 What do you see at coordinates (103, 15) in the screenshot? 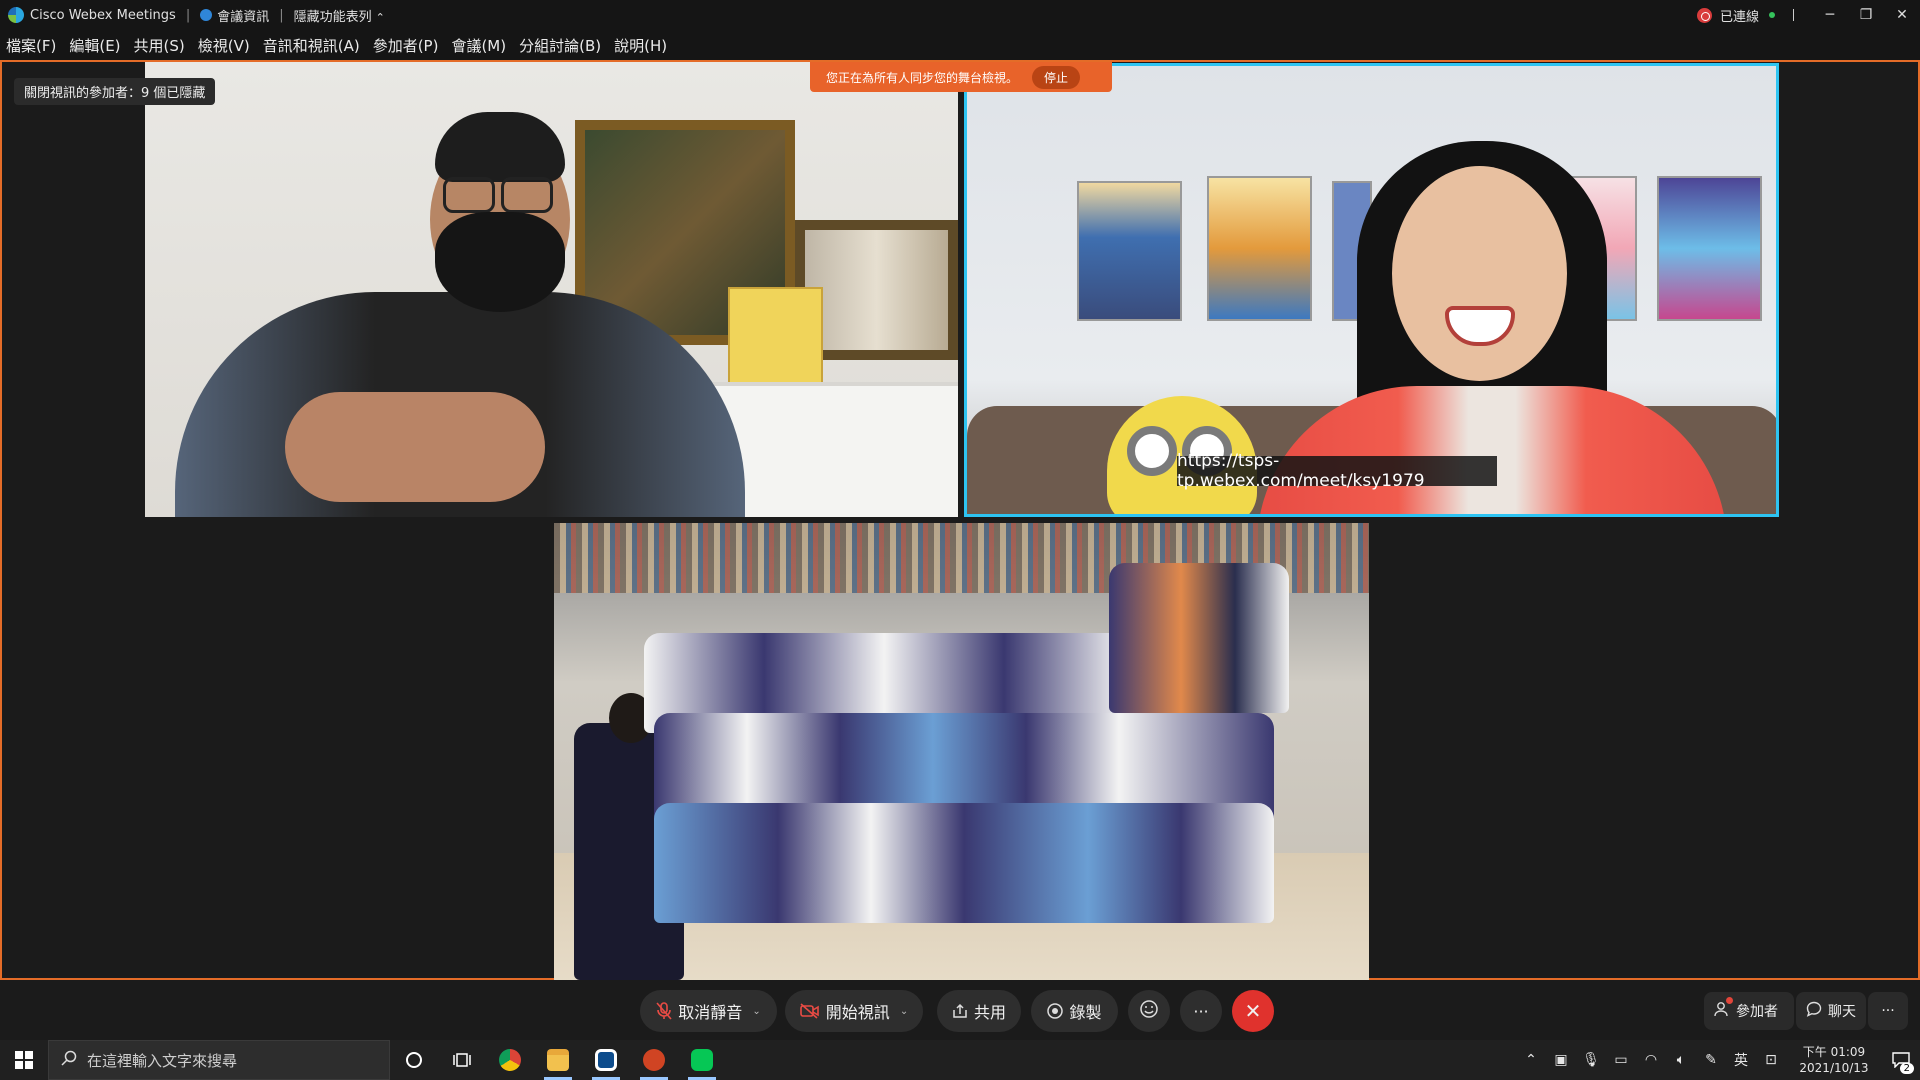
I see `app-title: Cisco Webex Meetings` at bounding box center [103, 15].